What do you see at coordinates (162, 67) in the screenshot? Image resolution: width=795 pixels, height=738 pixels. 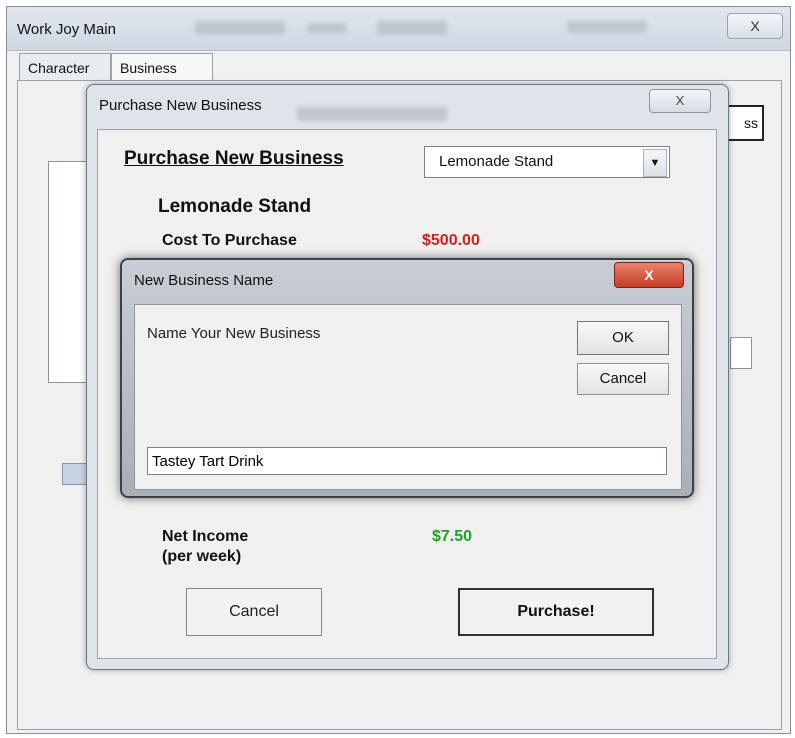 I see `tab-business: Business` at bounding box center [162, 67].